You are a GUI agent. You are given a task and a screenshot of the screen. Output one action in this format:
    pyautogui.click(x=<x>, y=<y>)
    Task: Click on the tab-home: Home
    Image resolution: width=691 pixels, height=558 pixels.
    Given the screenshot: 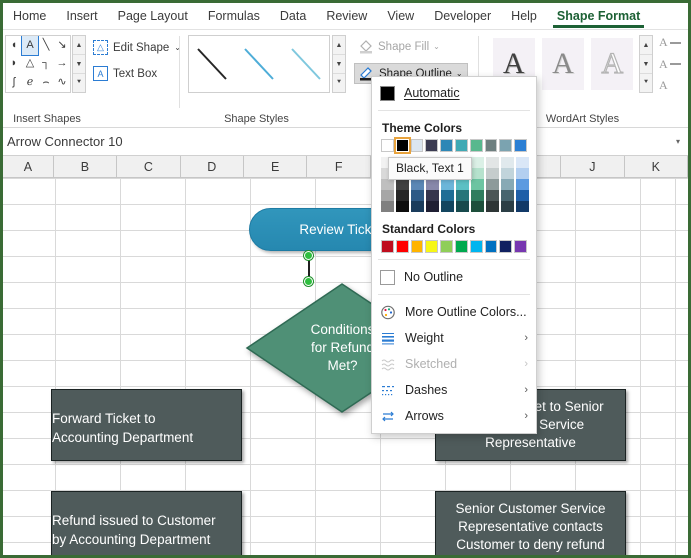 What is the action you would take?
    pyautogui.click(x=29, y=16)
    